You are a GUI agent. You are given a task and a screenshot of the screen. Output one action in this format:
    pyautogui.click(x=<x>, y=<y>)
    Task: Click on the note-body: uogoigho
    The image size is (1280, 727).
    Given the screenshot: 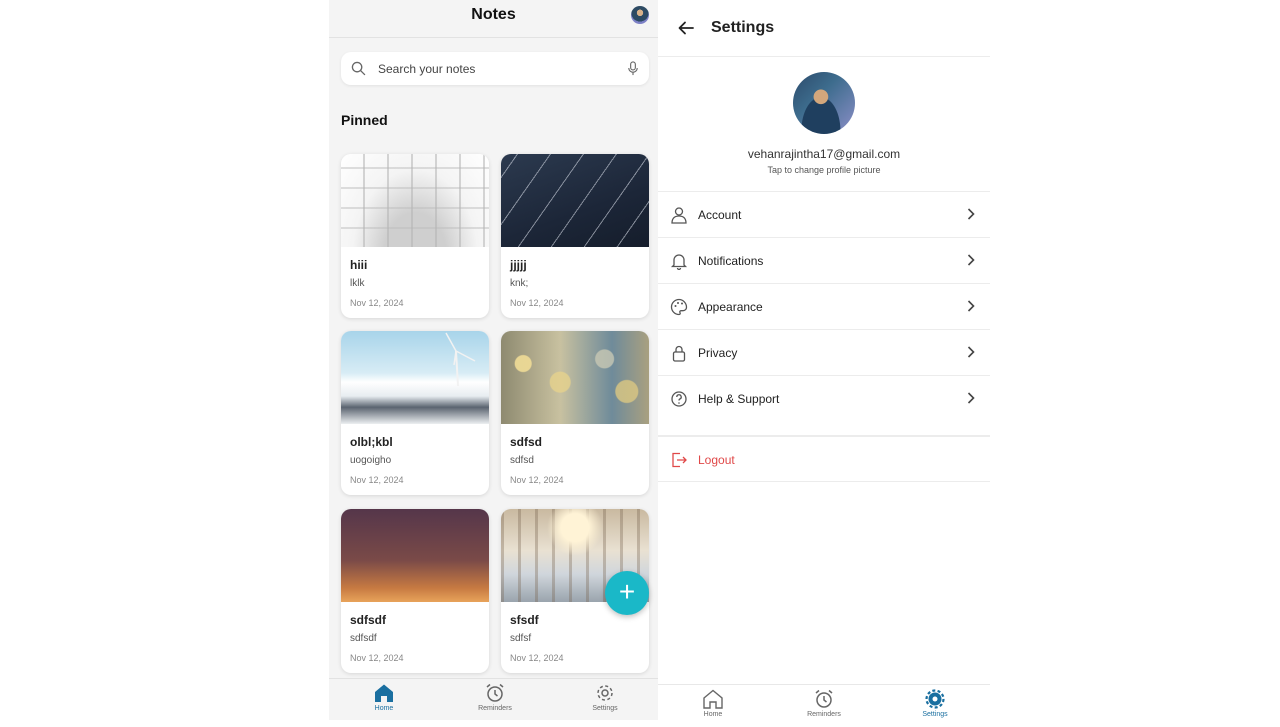 What is the action you would take?
    pyautogui.click(x=371, y=460)
    